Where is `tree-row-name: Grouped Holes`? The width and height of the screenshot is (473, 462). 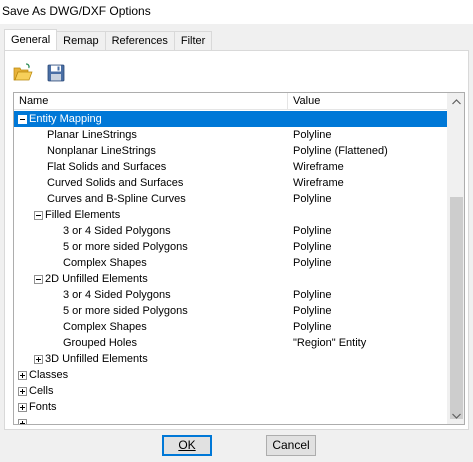
tree-row-name: Grouped Holes is located at coordinates (100, 343).